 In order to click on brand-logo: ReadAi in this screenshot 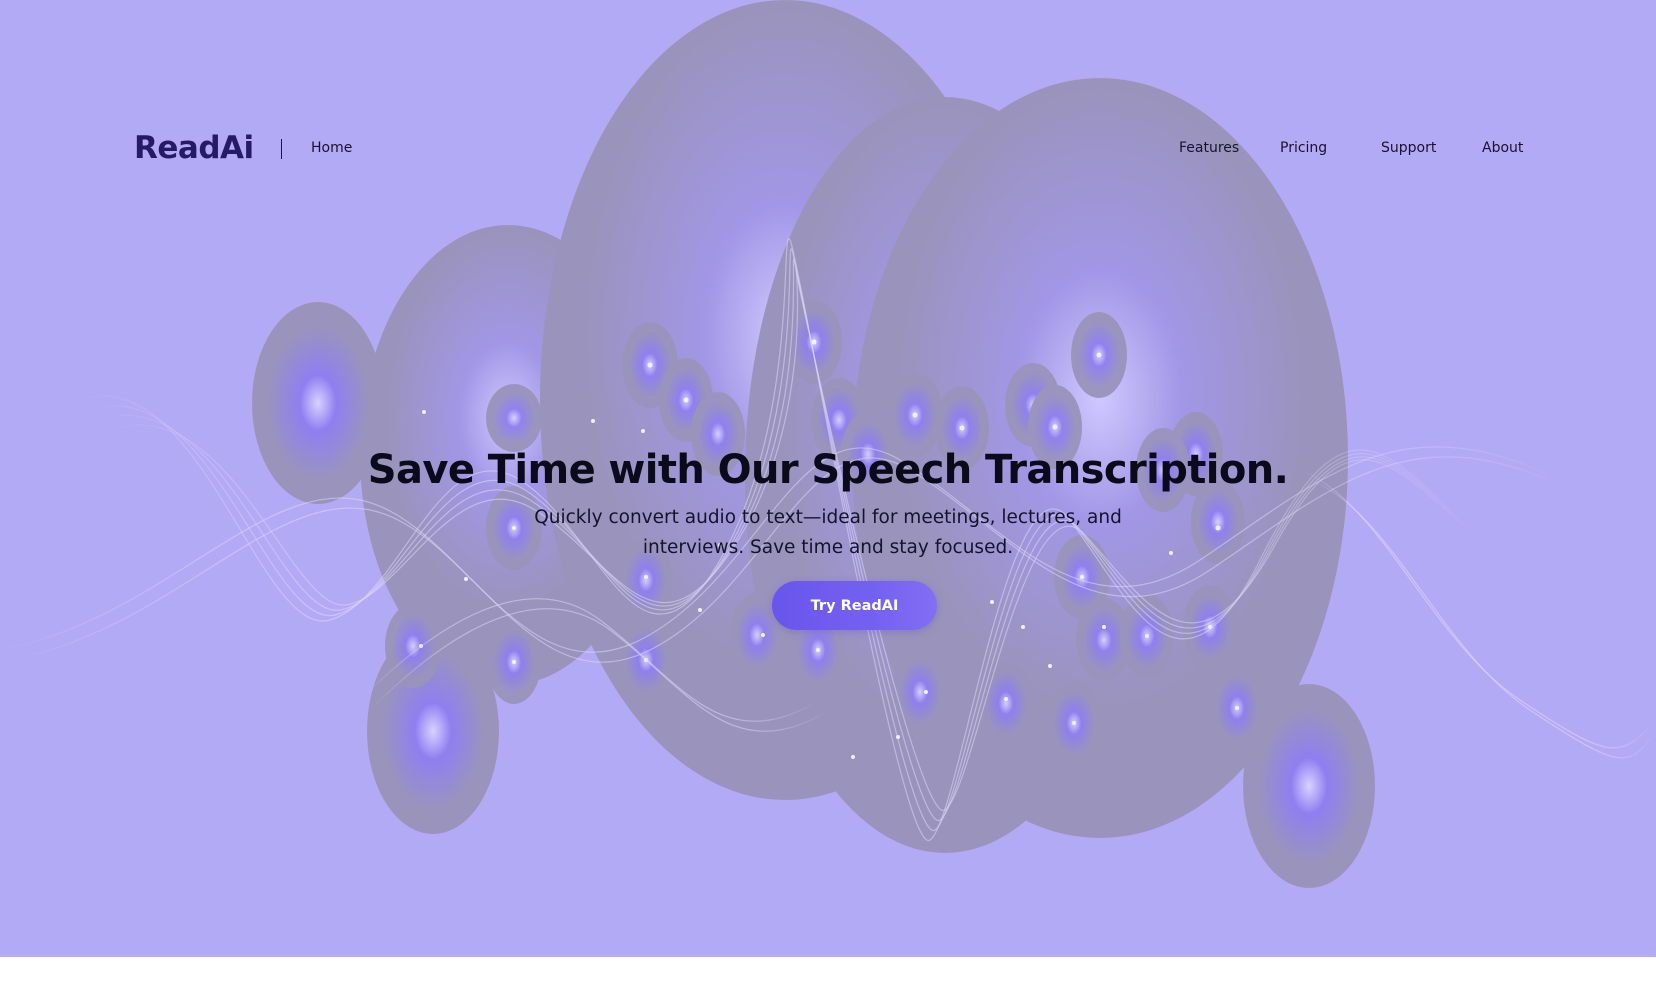, I will do `click(194, 148)`.